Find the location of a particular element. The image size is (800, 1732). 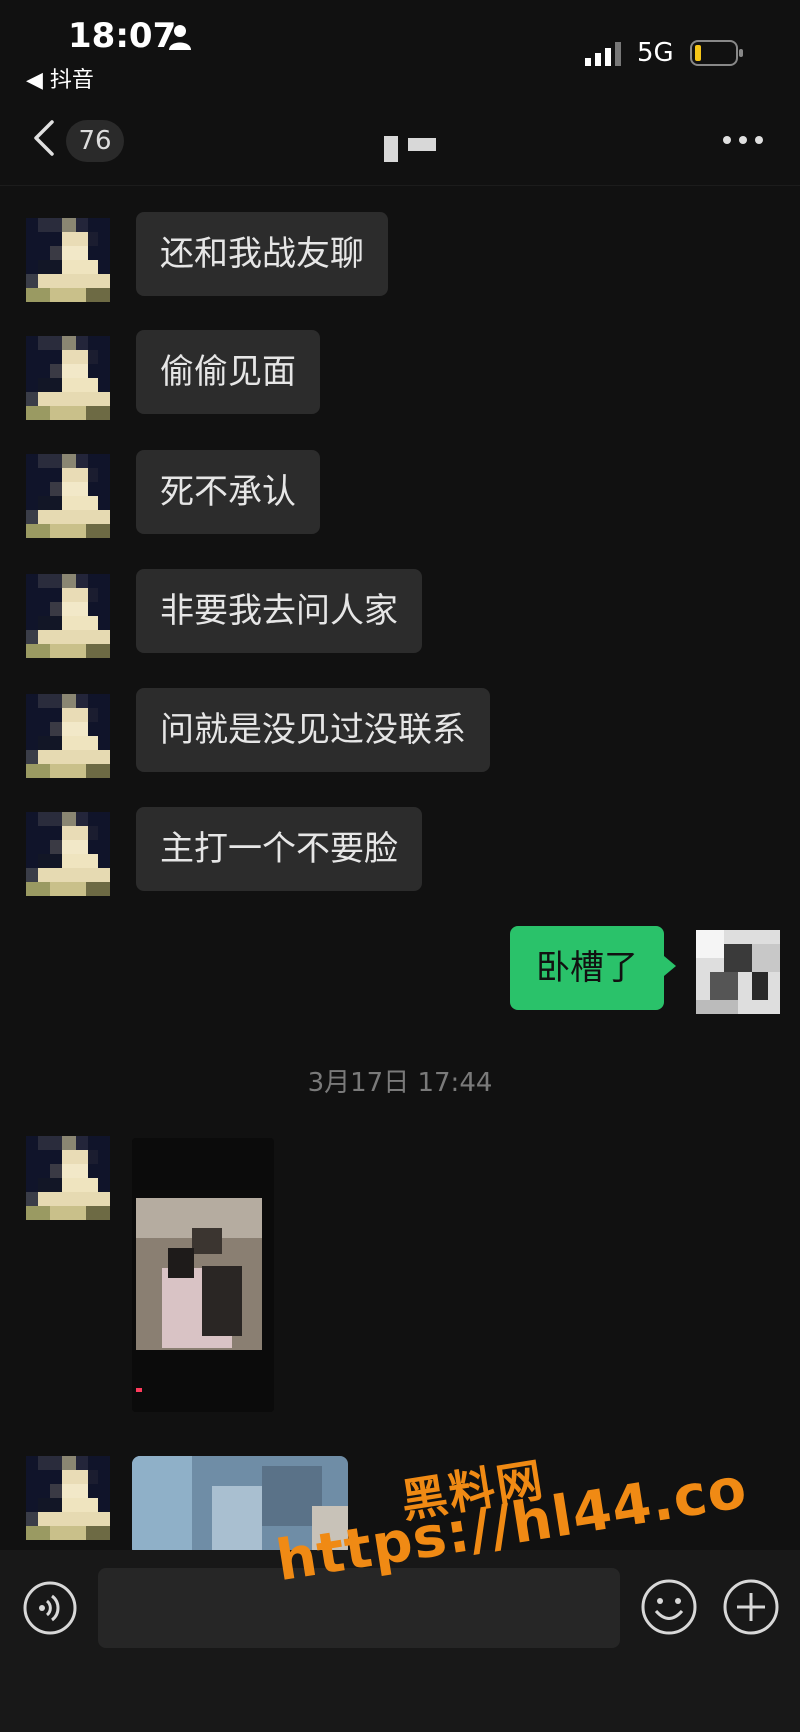

more-options-icon is located at coordinates (743, 140).